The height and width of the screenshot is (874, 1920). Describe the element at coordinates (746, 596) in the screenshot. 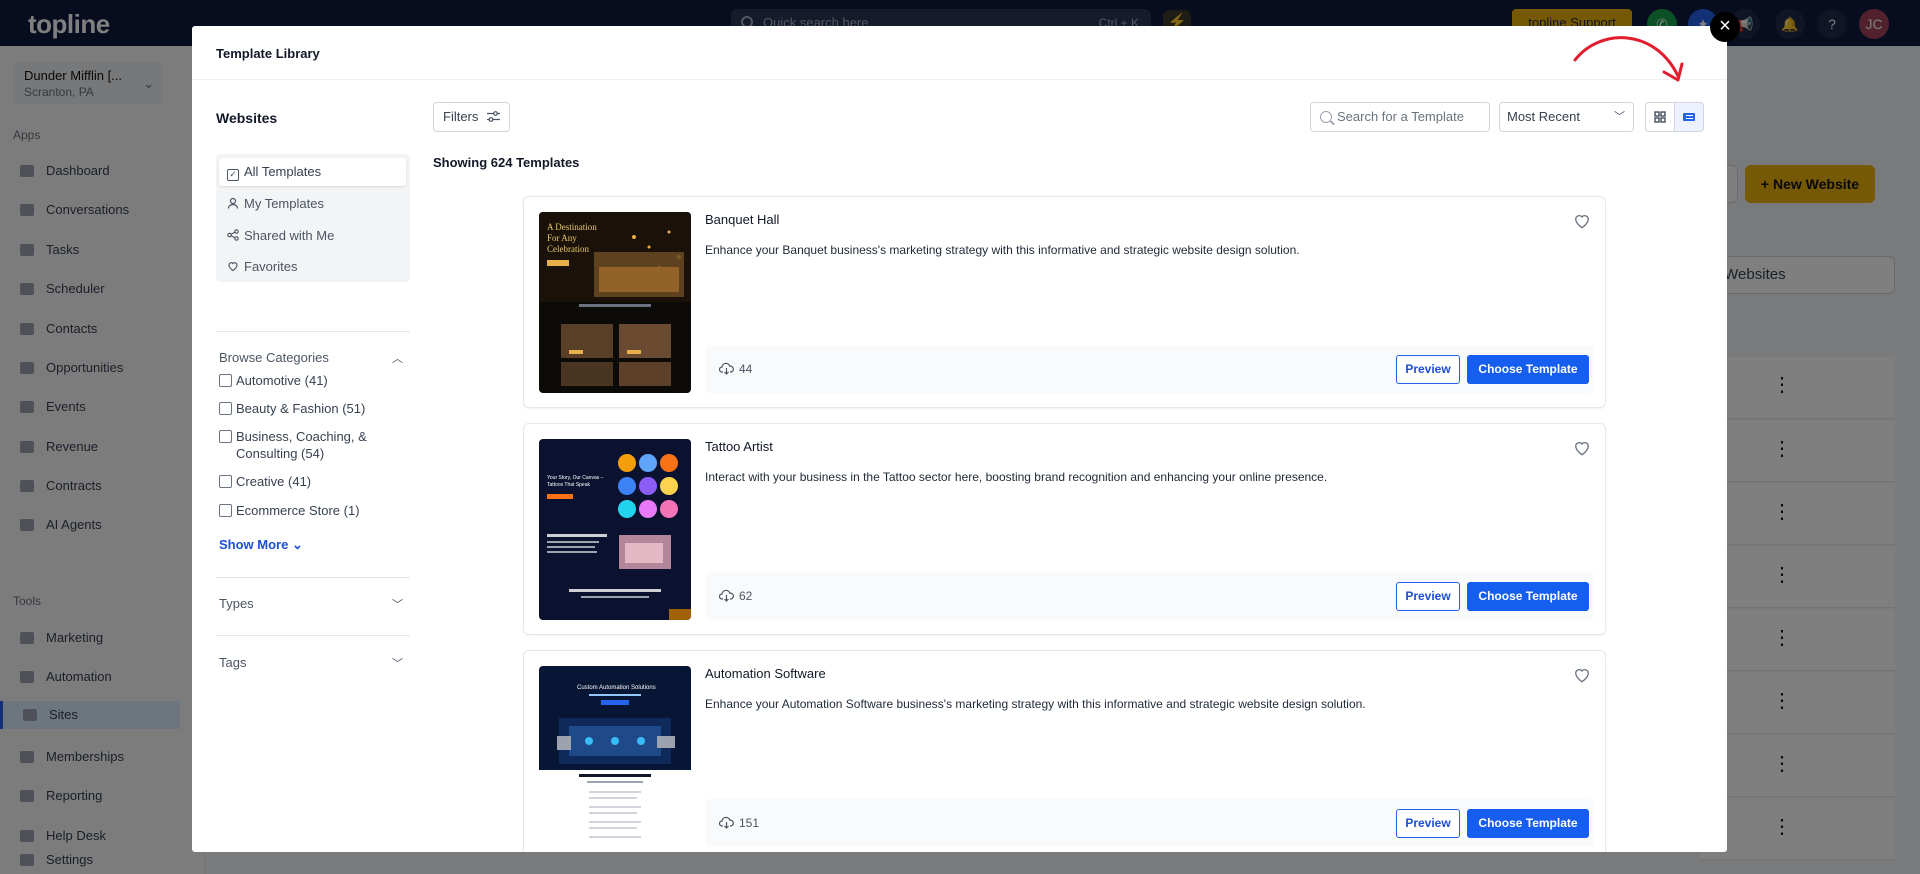

I see `download-count: 62` at that location.